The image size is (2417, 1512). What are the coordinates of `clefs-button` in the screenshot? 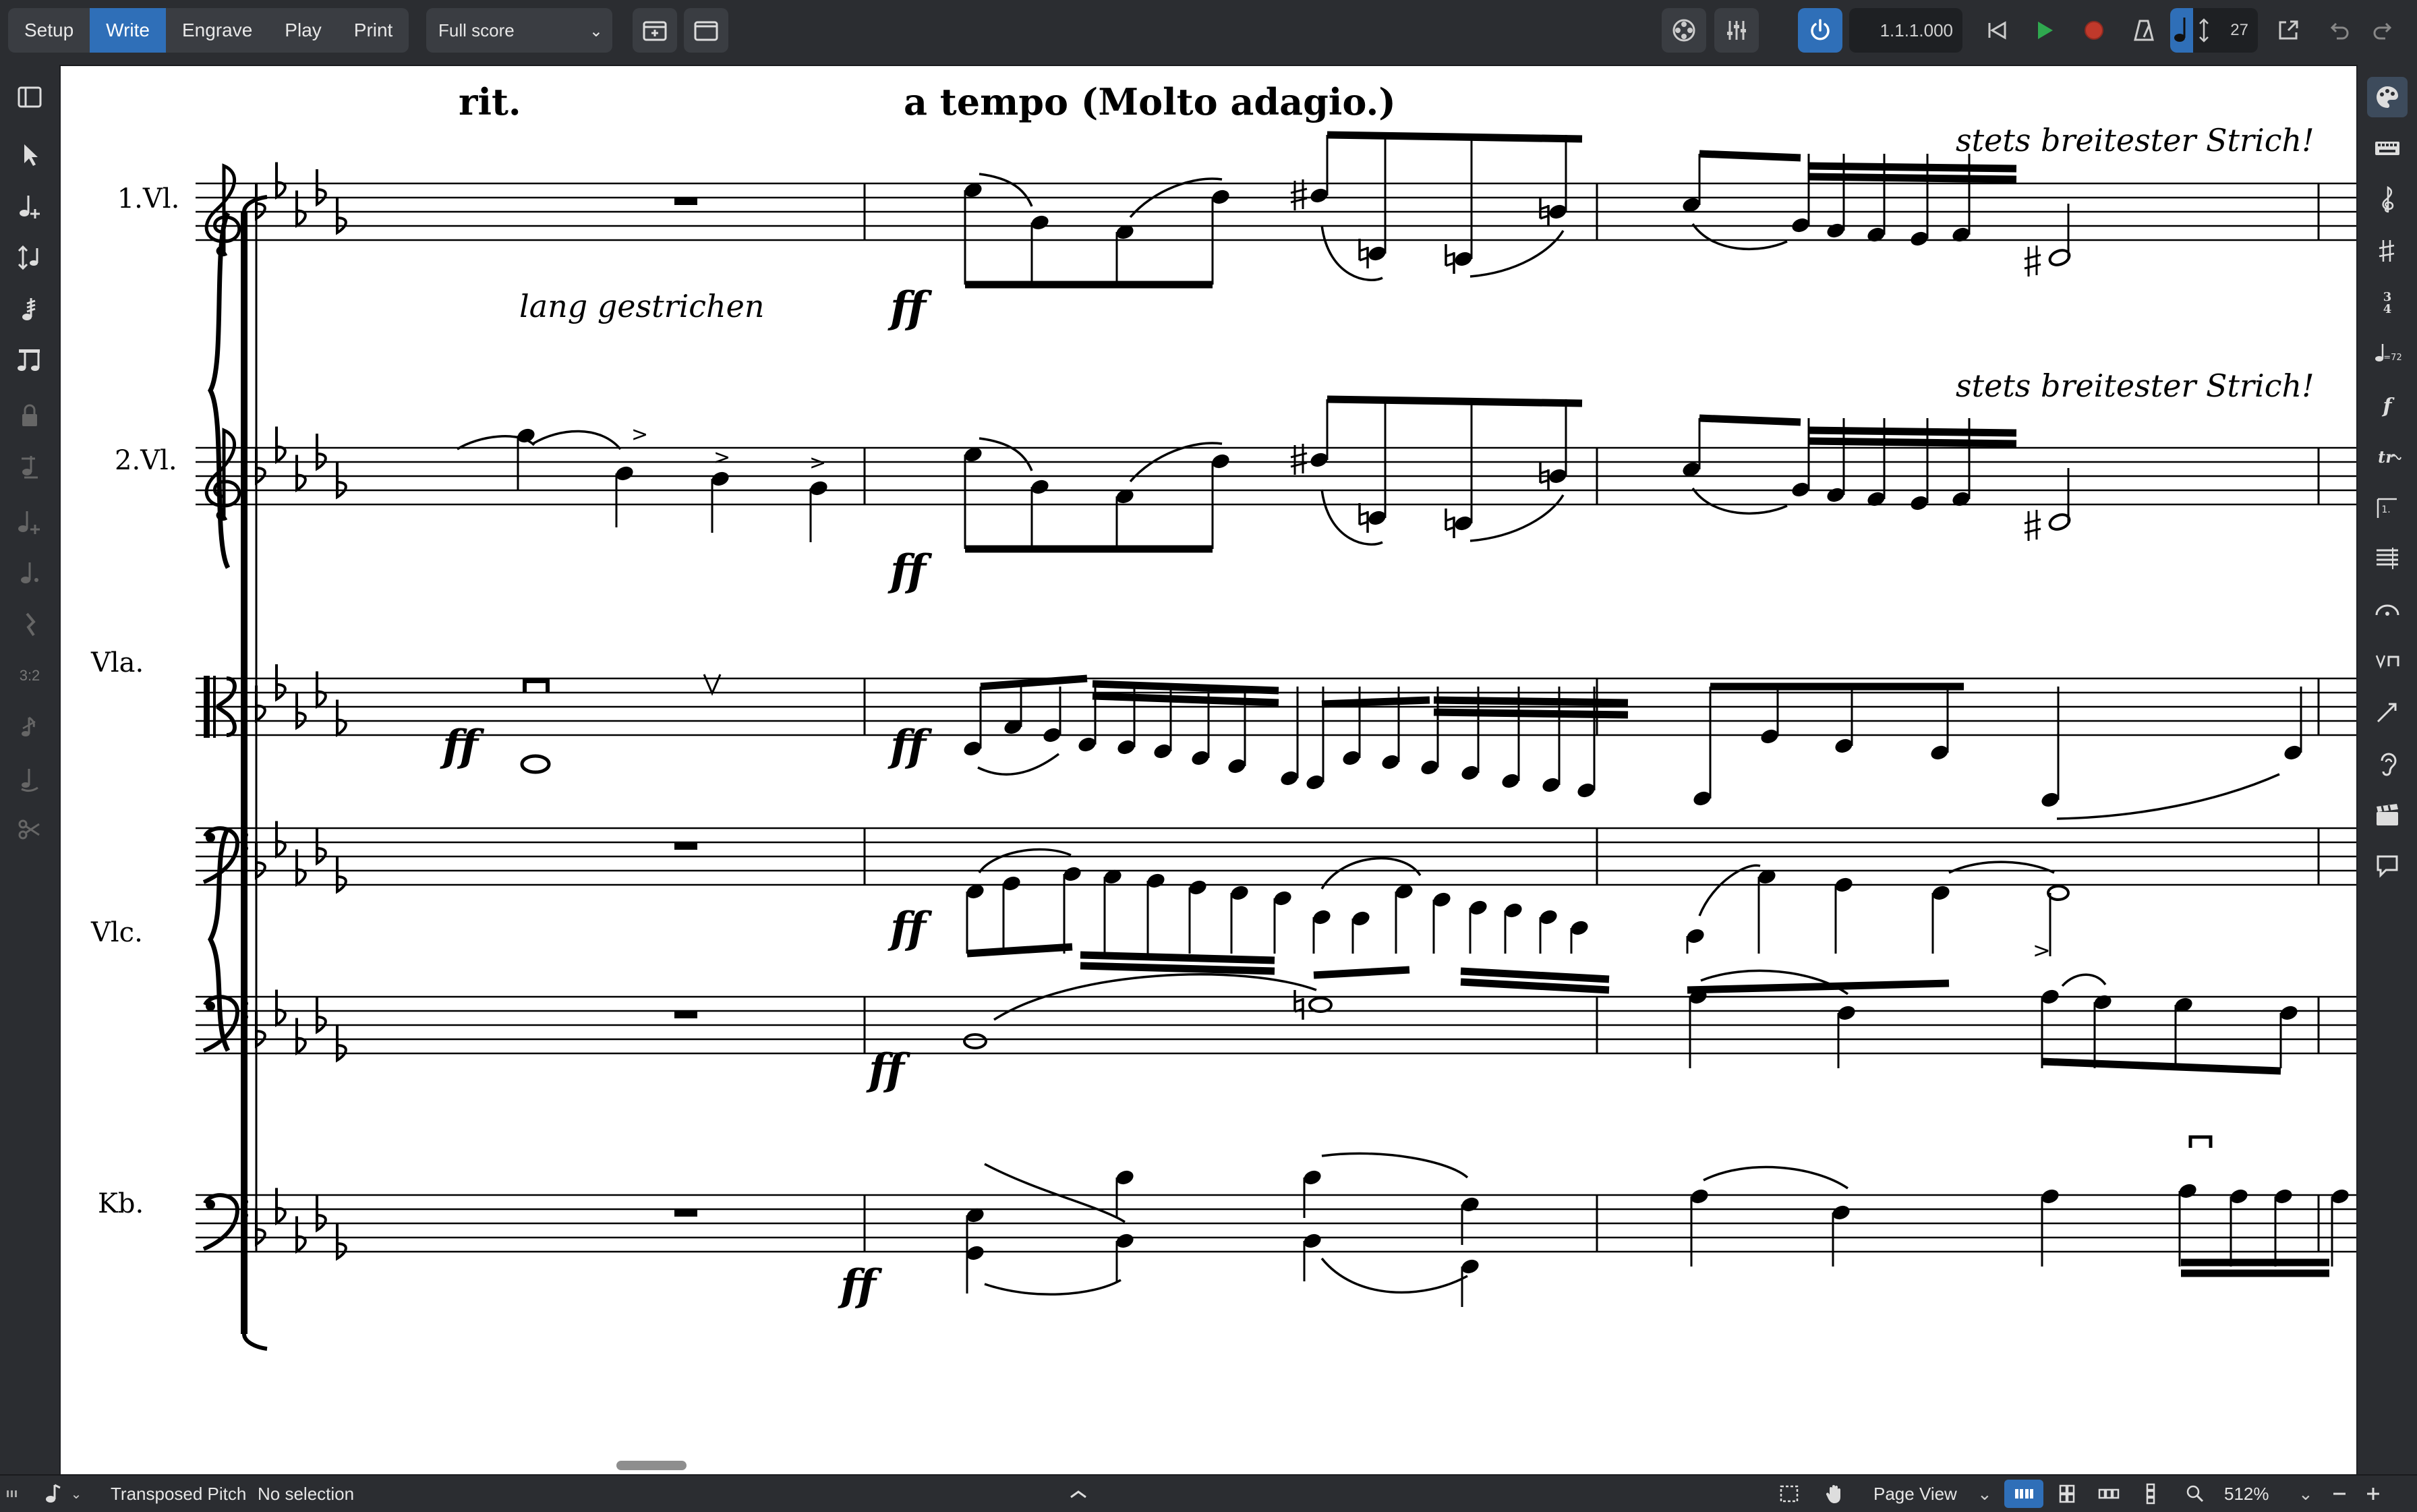 It's located at (2387, 200).